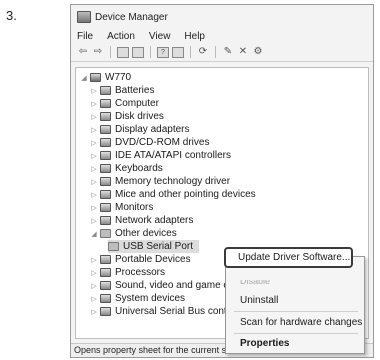 The image size is (380, 360). Describe the element at coordinates (139, 168) in the screenshot. I see `tree-label: Keyboards` at that location.